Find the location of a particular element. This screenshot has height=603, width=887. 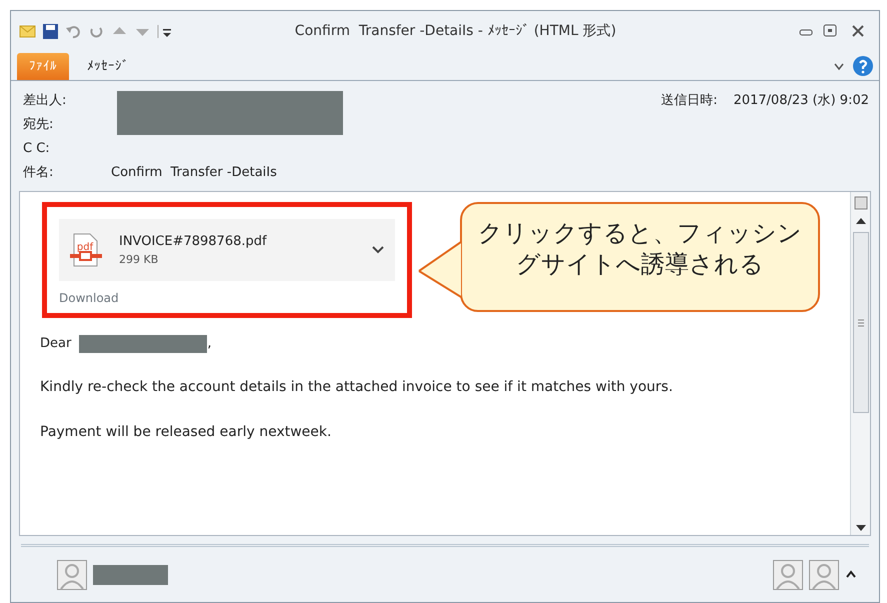

callout-text: クリックすると、フィッシン is located at coordinates (640, 233).